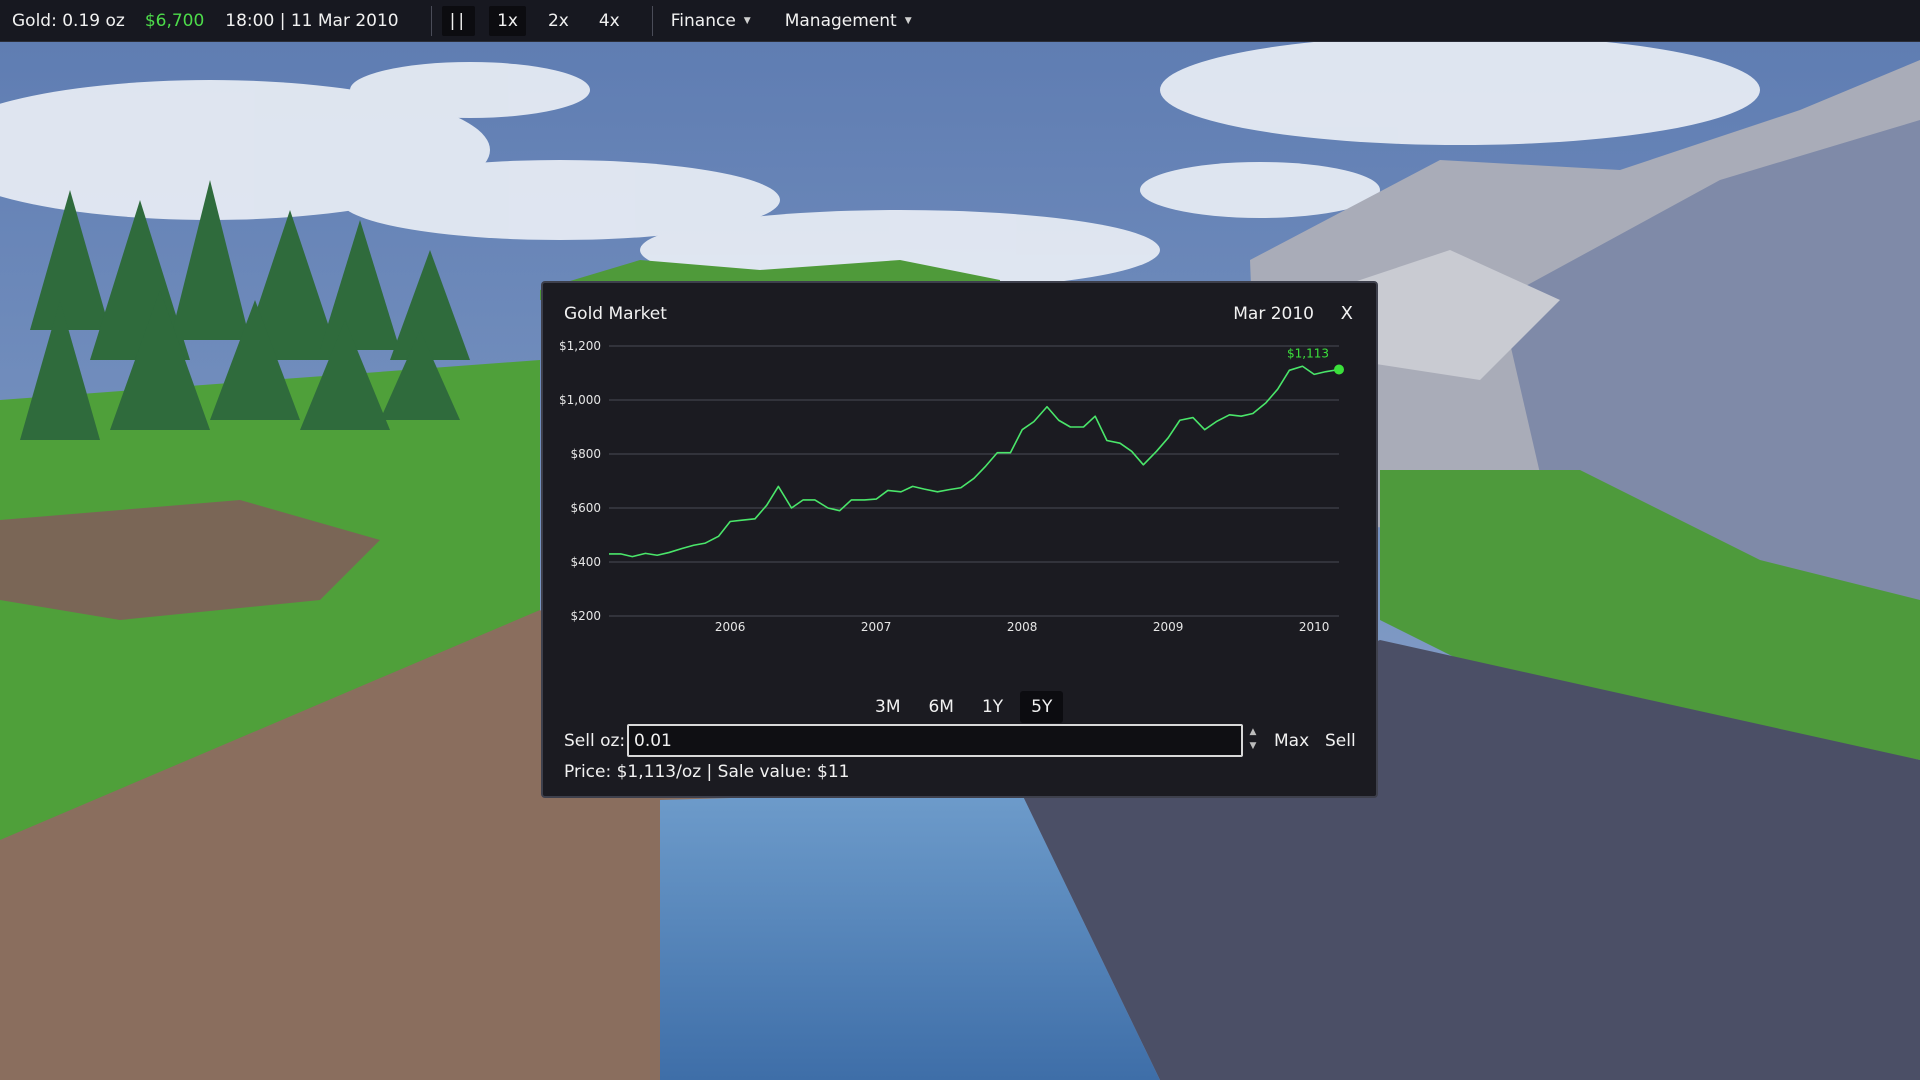 The height and width of the screenshot is (1080, 1920). What do you see at coordinates (935, 740) in the screenshot?
I see `sell-oz-input` at bounding box center [935, 740].